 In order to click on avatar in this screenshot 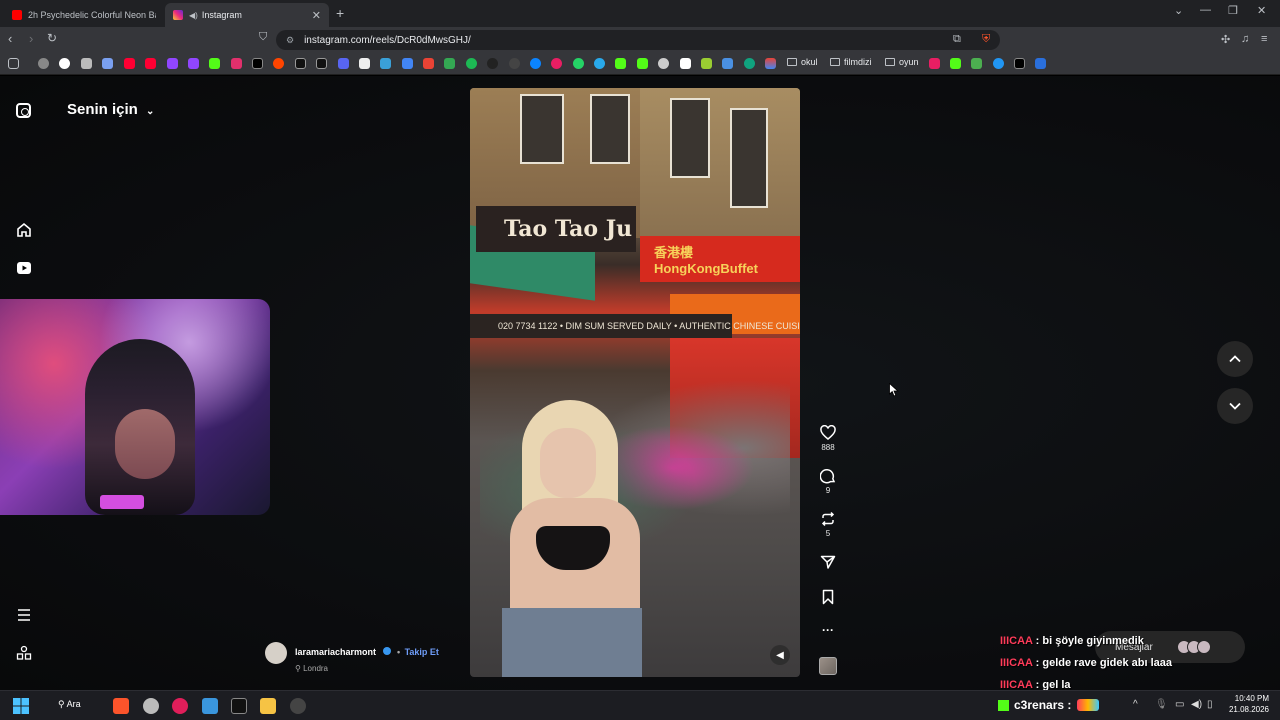, I will do `click(276, 653)`.